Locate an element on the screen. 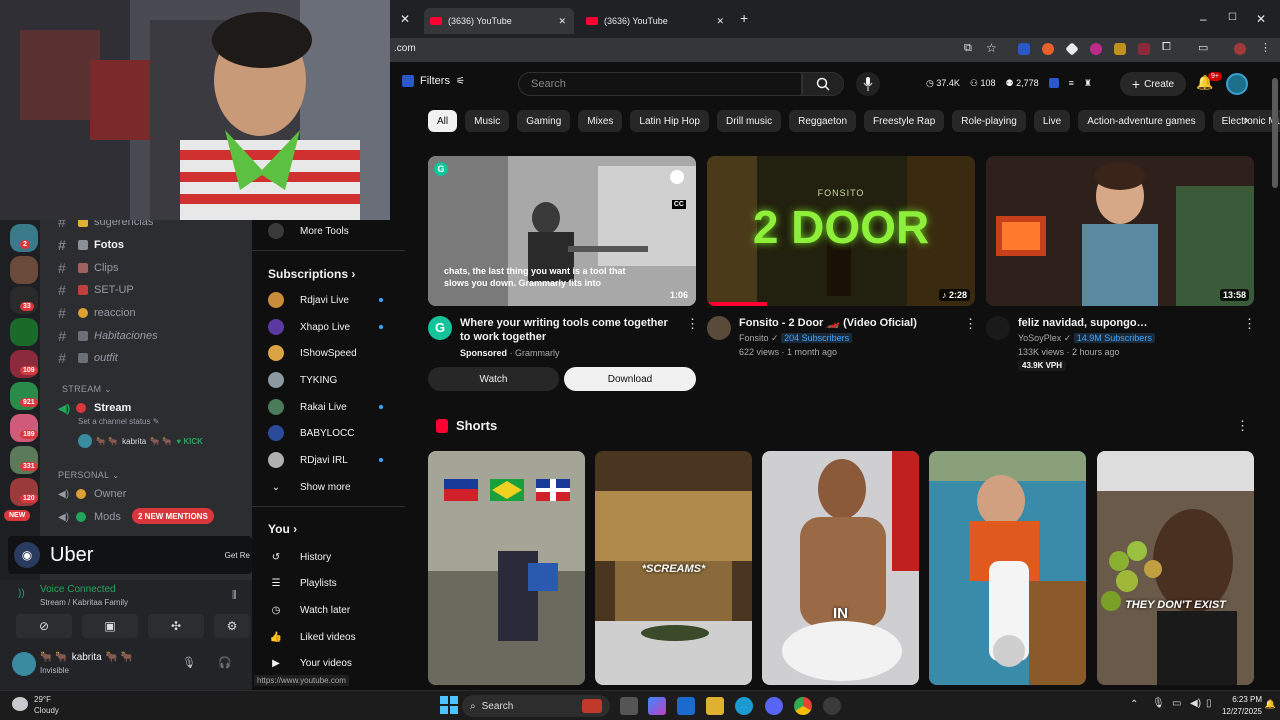  sidebar-item-more-tools: More Tools is located at coordinates (335, 231).